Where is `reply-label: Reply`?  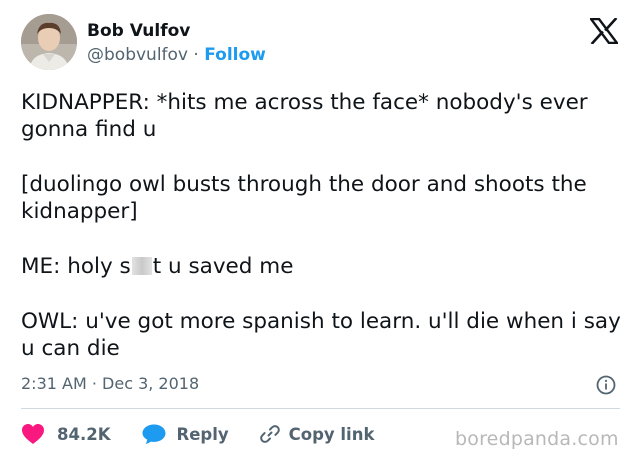
reply-label: Reply is located at coordinates (202, 434).